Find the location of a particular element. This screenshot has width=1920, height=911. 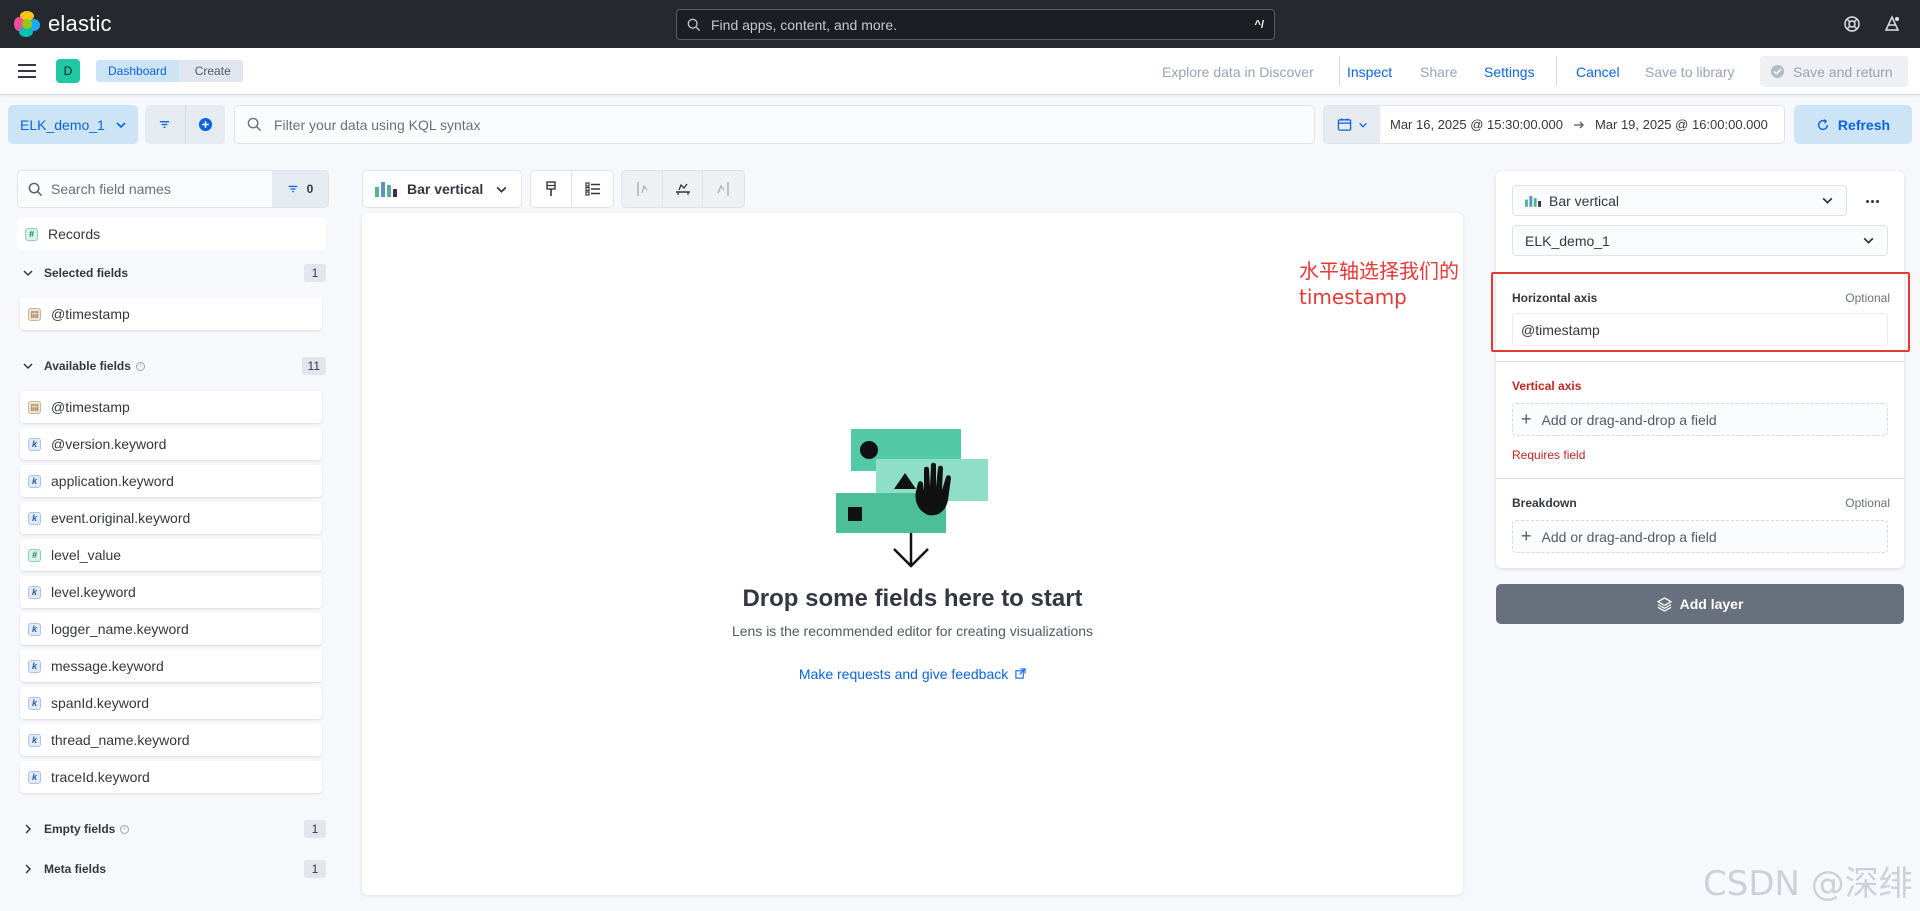

chart-type-switcher: Bar vertical is located at coordinates (442, 189).